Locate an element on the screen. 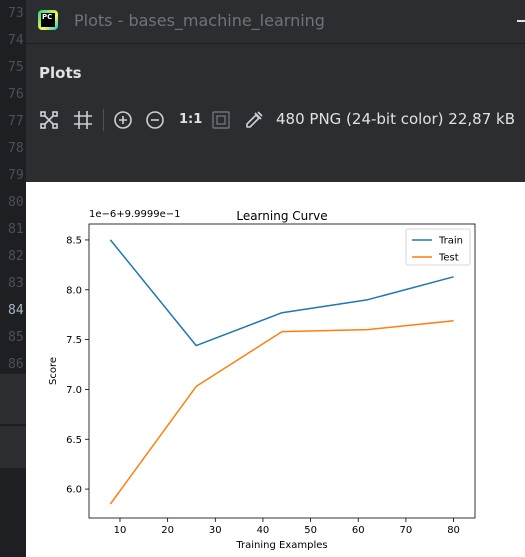 Image resolution: width=525 pixels, height=557 pixels. y-tick-label: 6.5 is located at coordinates (74, 440).